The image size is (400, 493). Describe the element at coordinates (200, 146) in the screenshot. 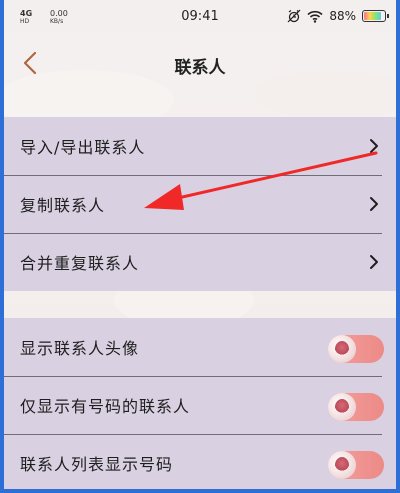

I see `list-item-import-export: 导入/导出联系人` at that location.